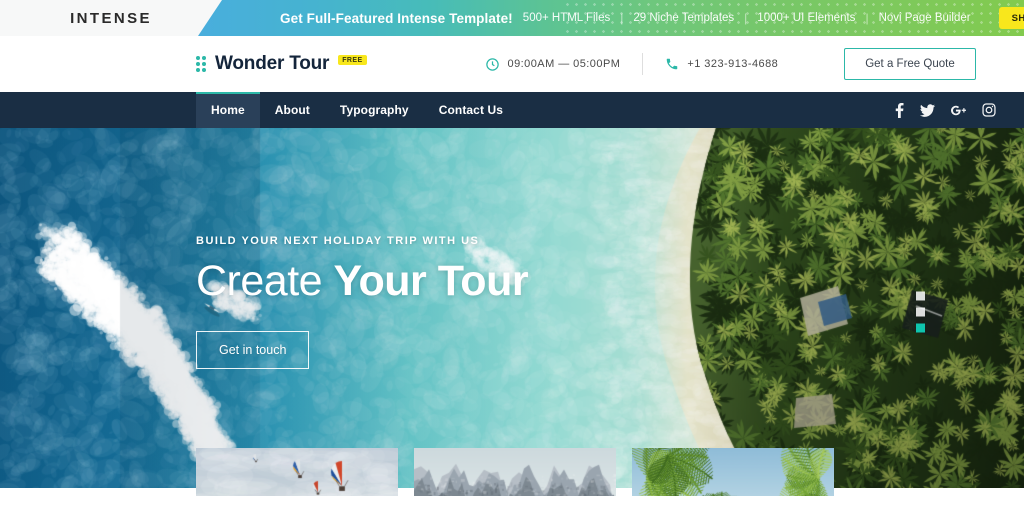 The width and height of the screenshot is (1024, 512). Describe the element at coordinates (672, 64) in the screenshot. I see `phone-icon` at that location.